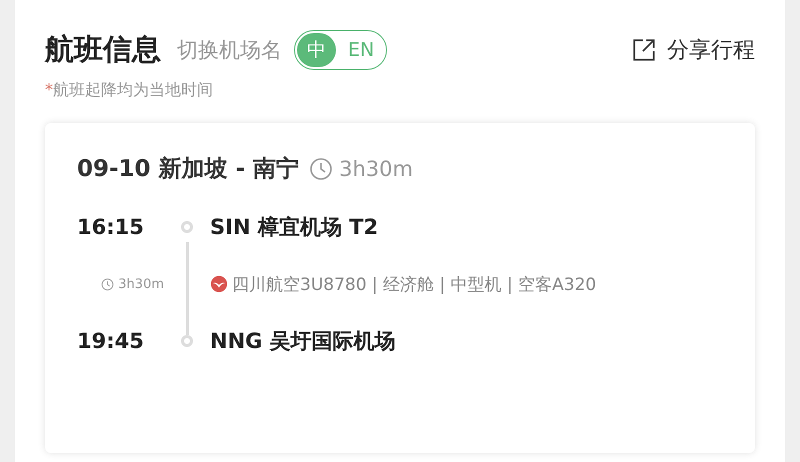 The width and height of the screenshot is (800, 462). I want to click on language-option: EN, so click(361, 50).